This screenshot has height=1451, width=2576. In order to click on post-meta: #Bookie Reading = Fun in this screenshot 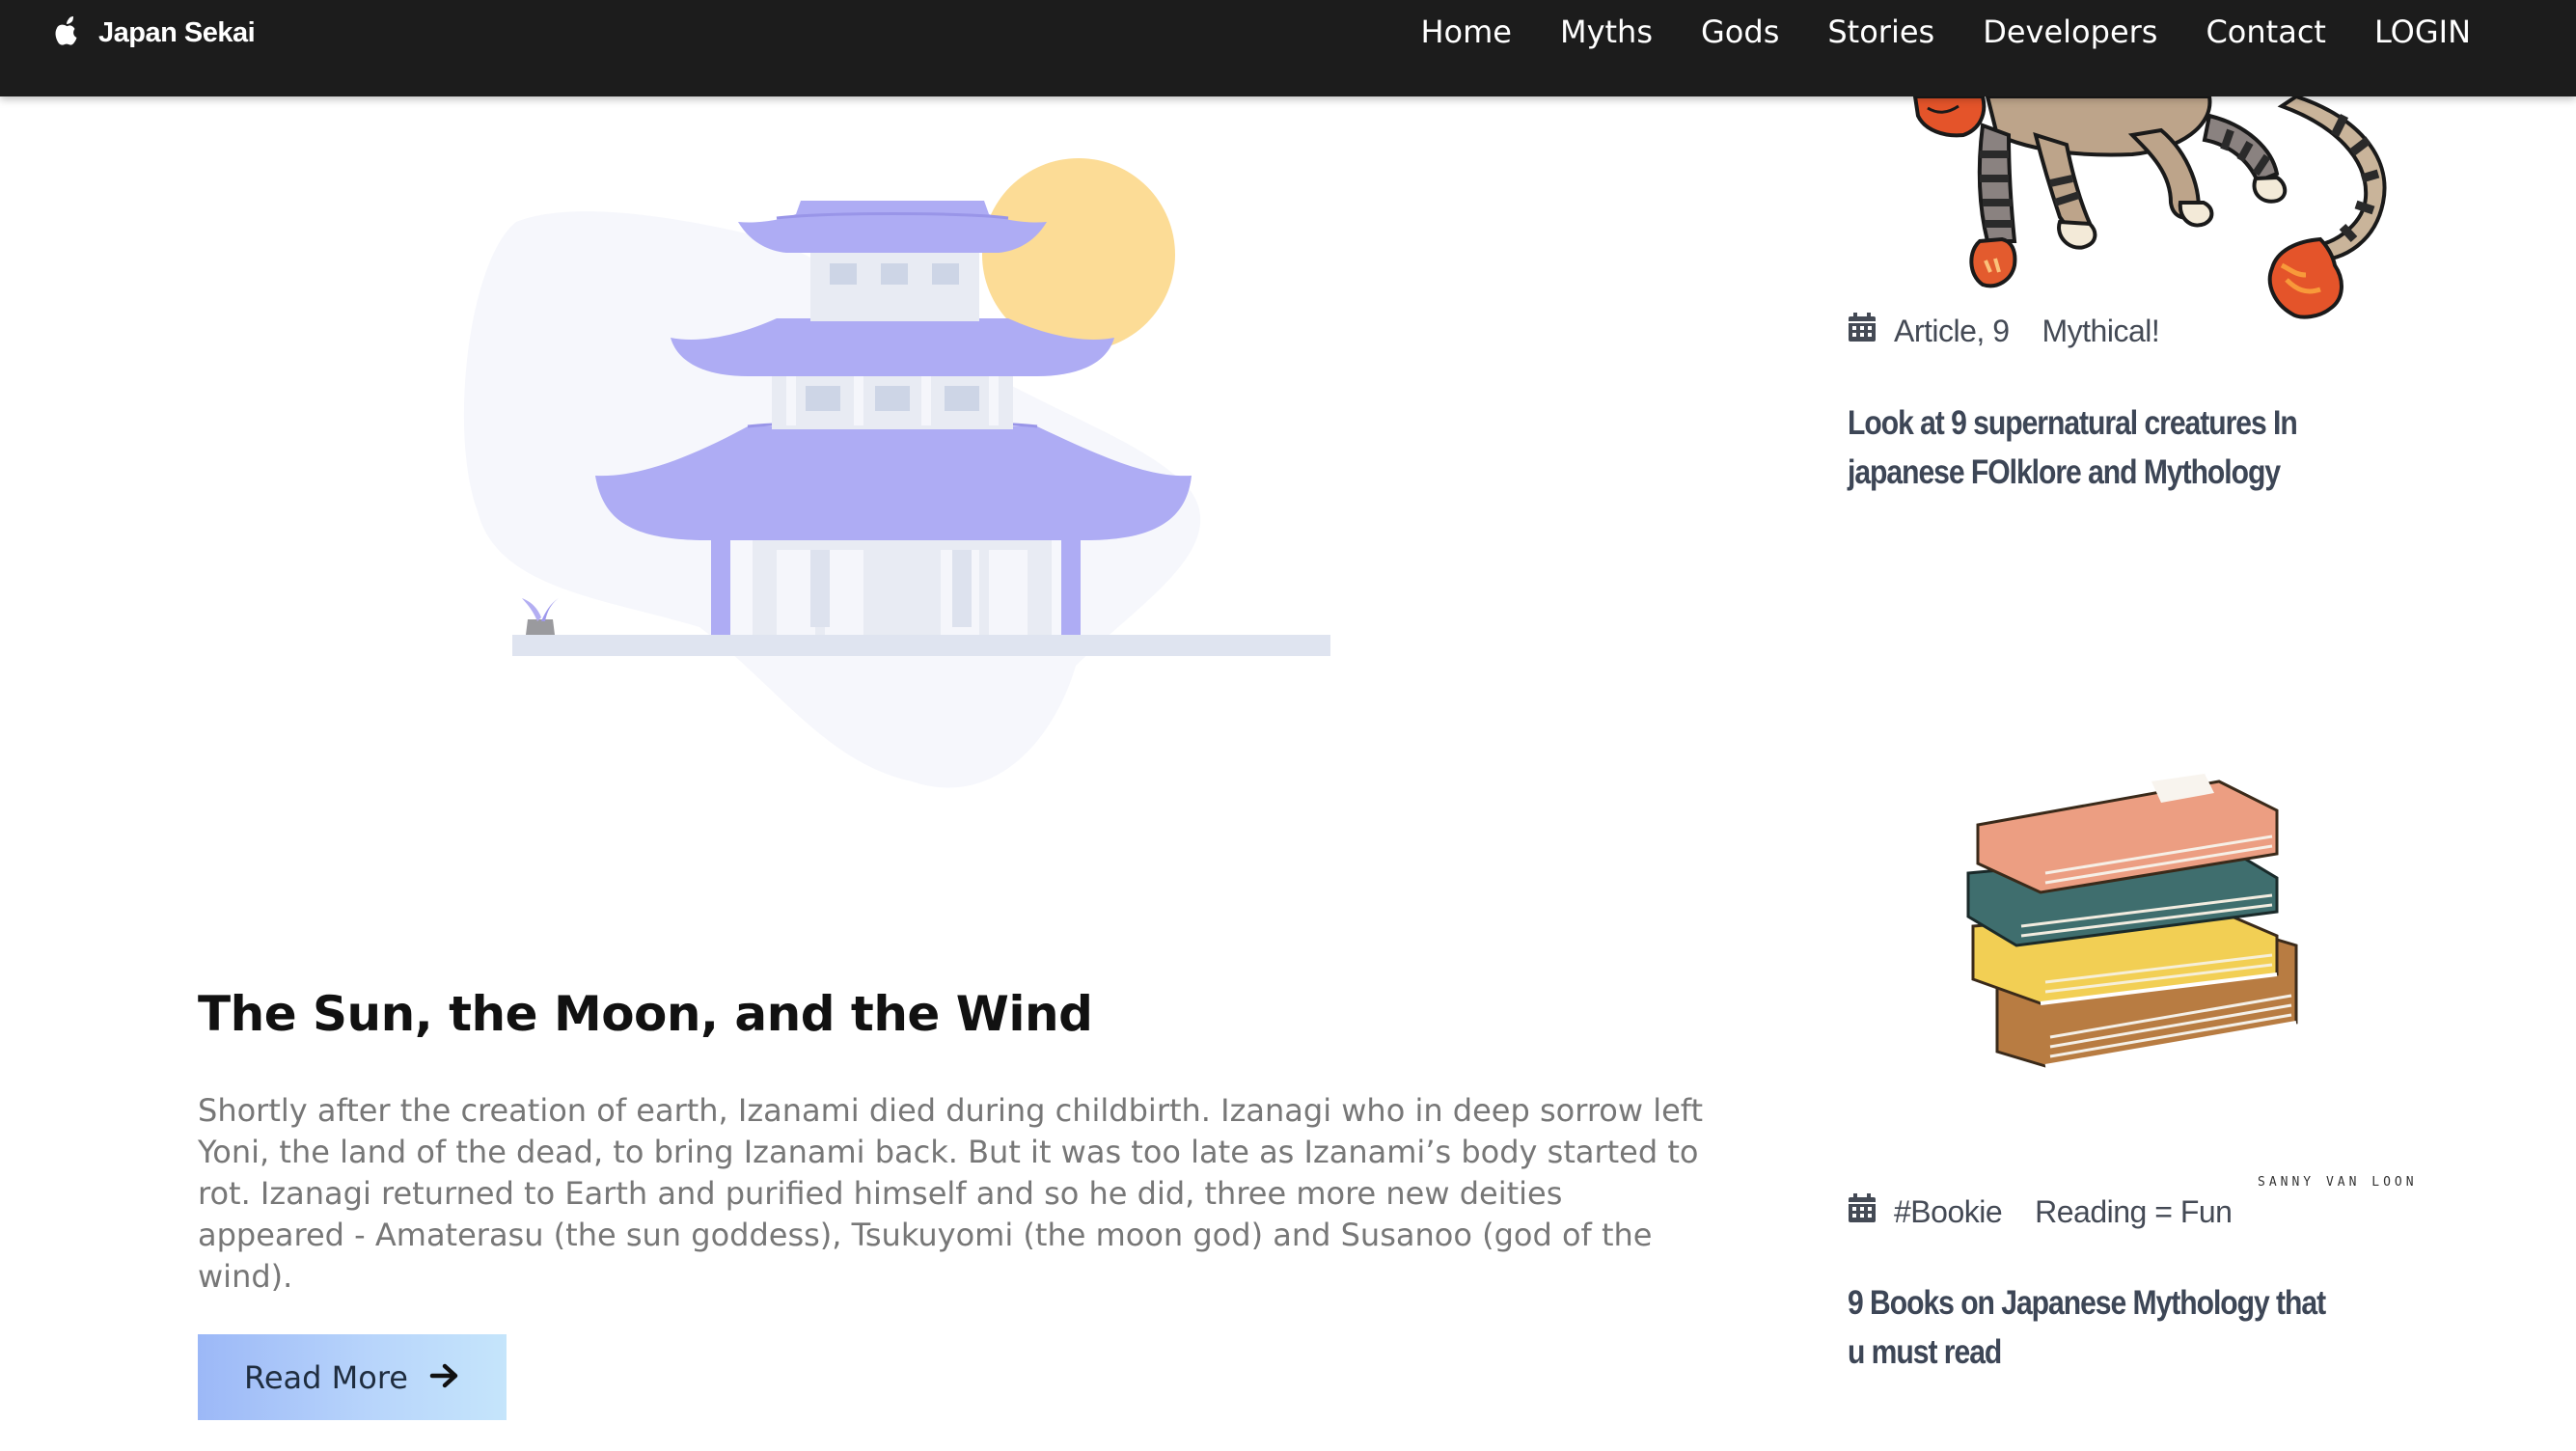, I will do `click(2041, 1211)`.